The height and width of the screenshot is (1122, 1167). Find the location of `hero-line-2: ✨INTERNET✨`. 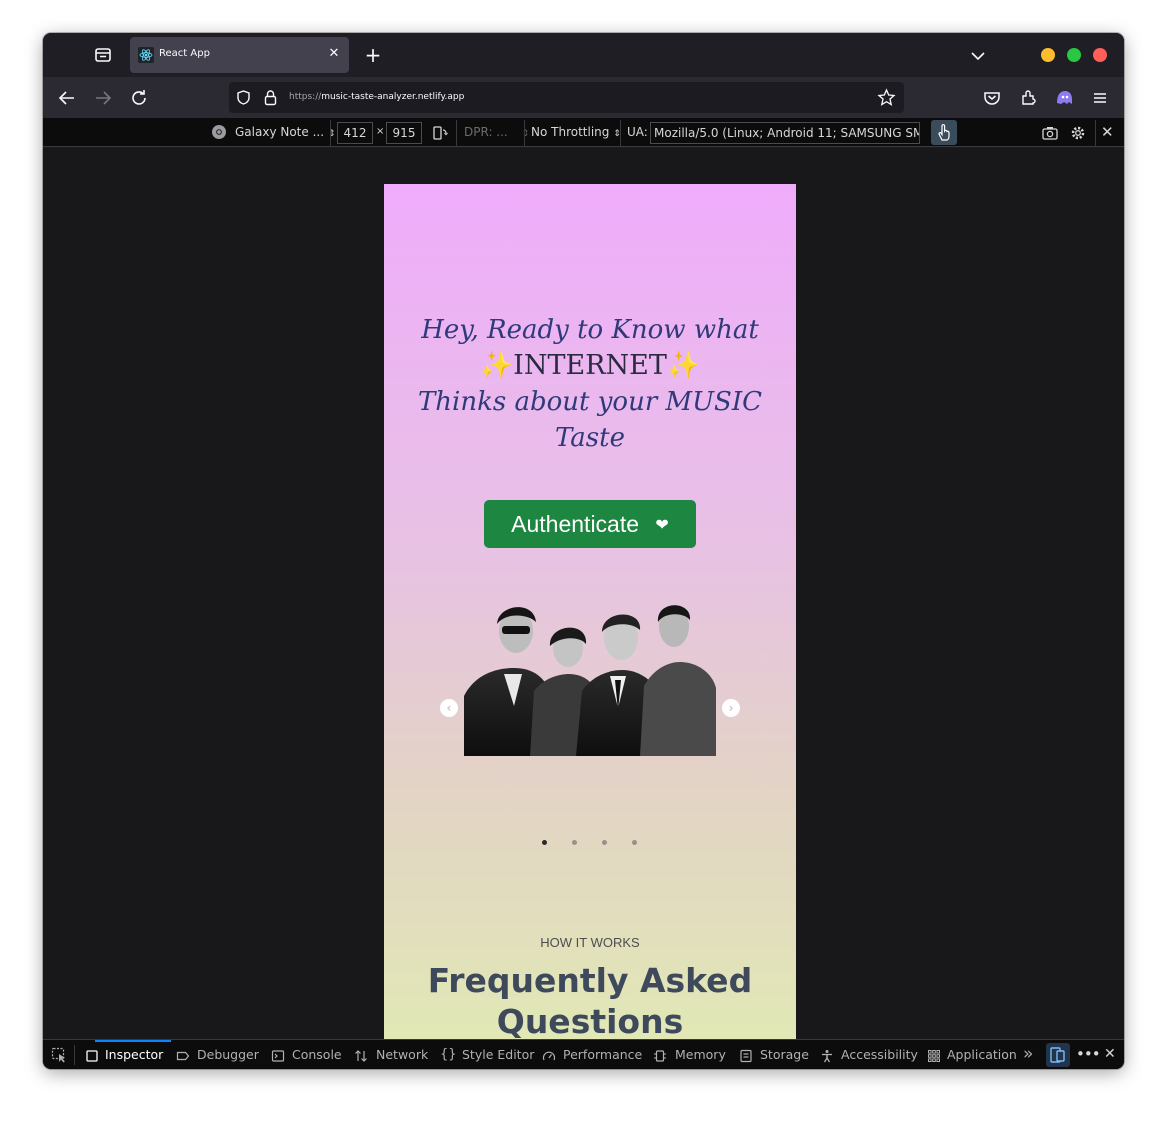

hero-line-2: ✨INTERNET✨ is located at coordinates (590, 366).